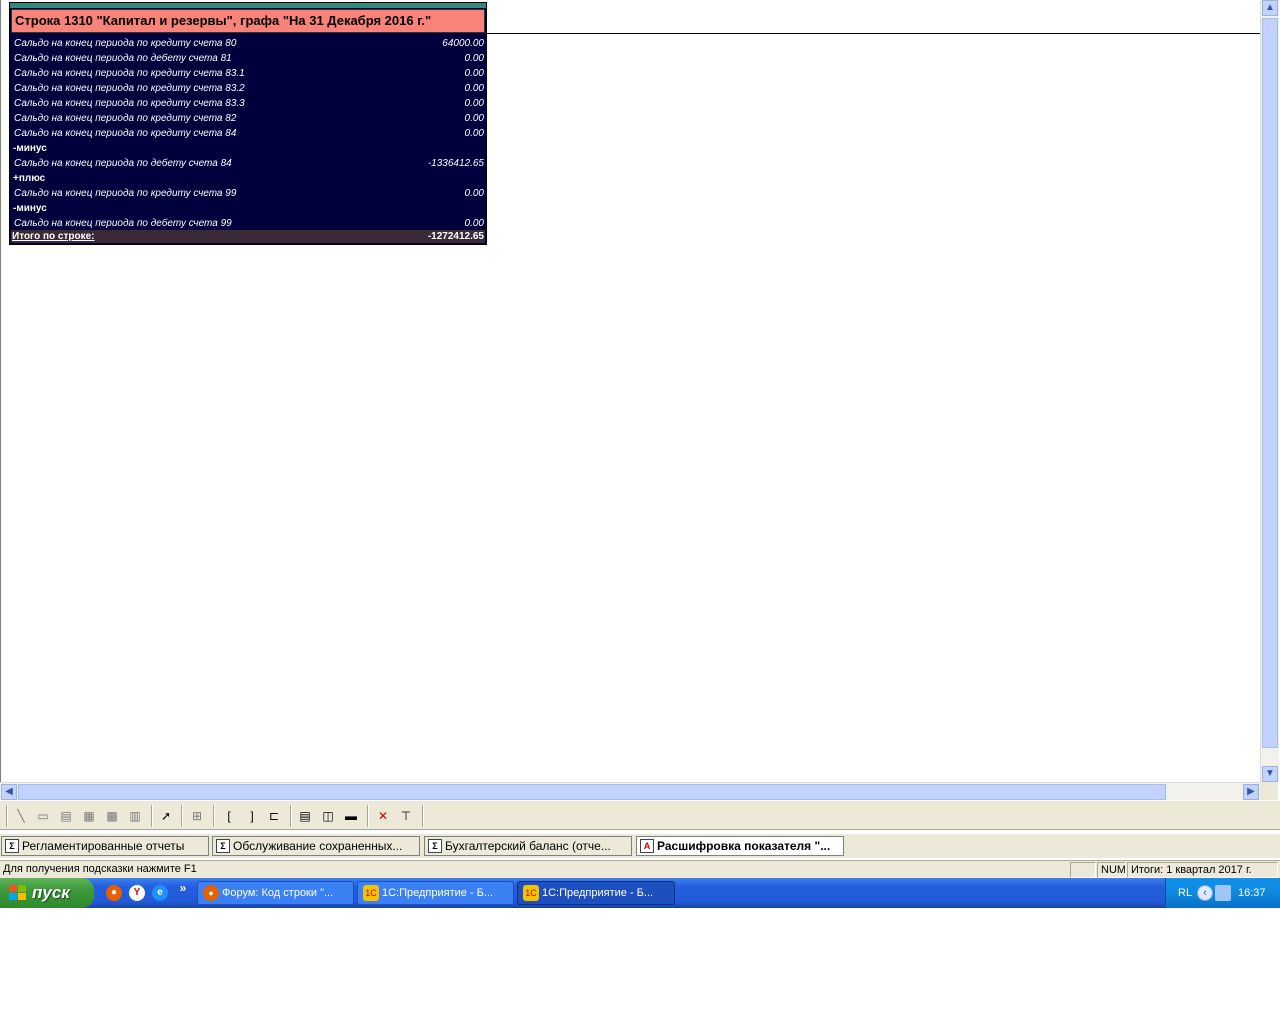 Image resolution: width=1280 pixels, height=1024 pixels. I want to click on total-label: Итого по строке:, so click(53, 236).